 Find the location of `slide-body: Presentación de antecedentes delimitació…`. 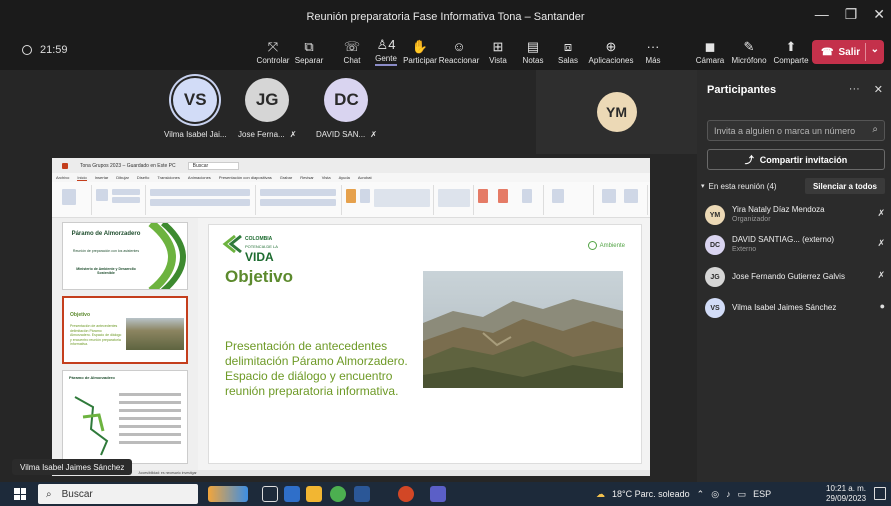

slide-body: Presentación de antecedentes delimitació… is located at coordinates (316, 368).